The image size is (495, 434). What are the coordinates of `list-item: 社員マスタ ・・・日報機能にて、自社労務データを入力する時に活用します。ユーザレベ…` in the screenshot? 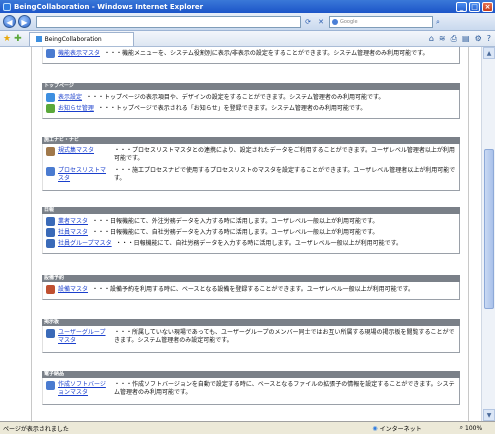 It's located at (251, 233).